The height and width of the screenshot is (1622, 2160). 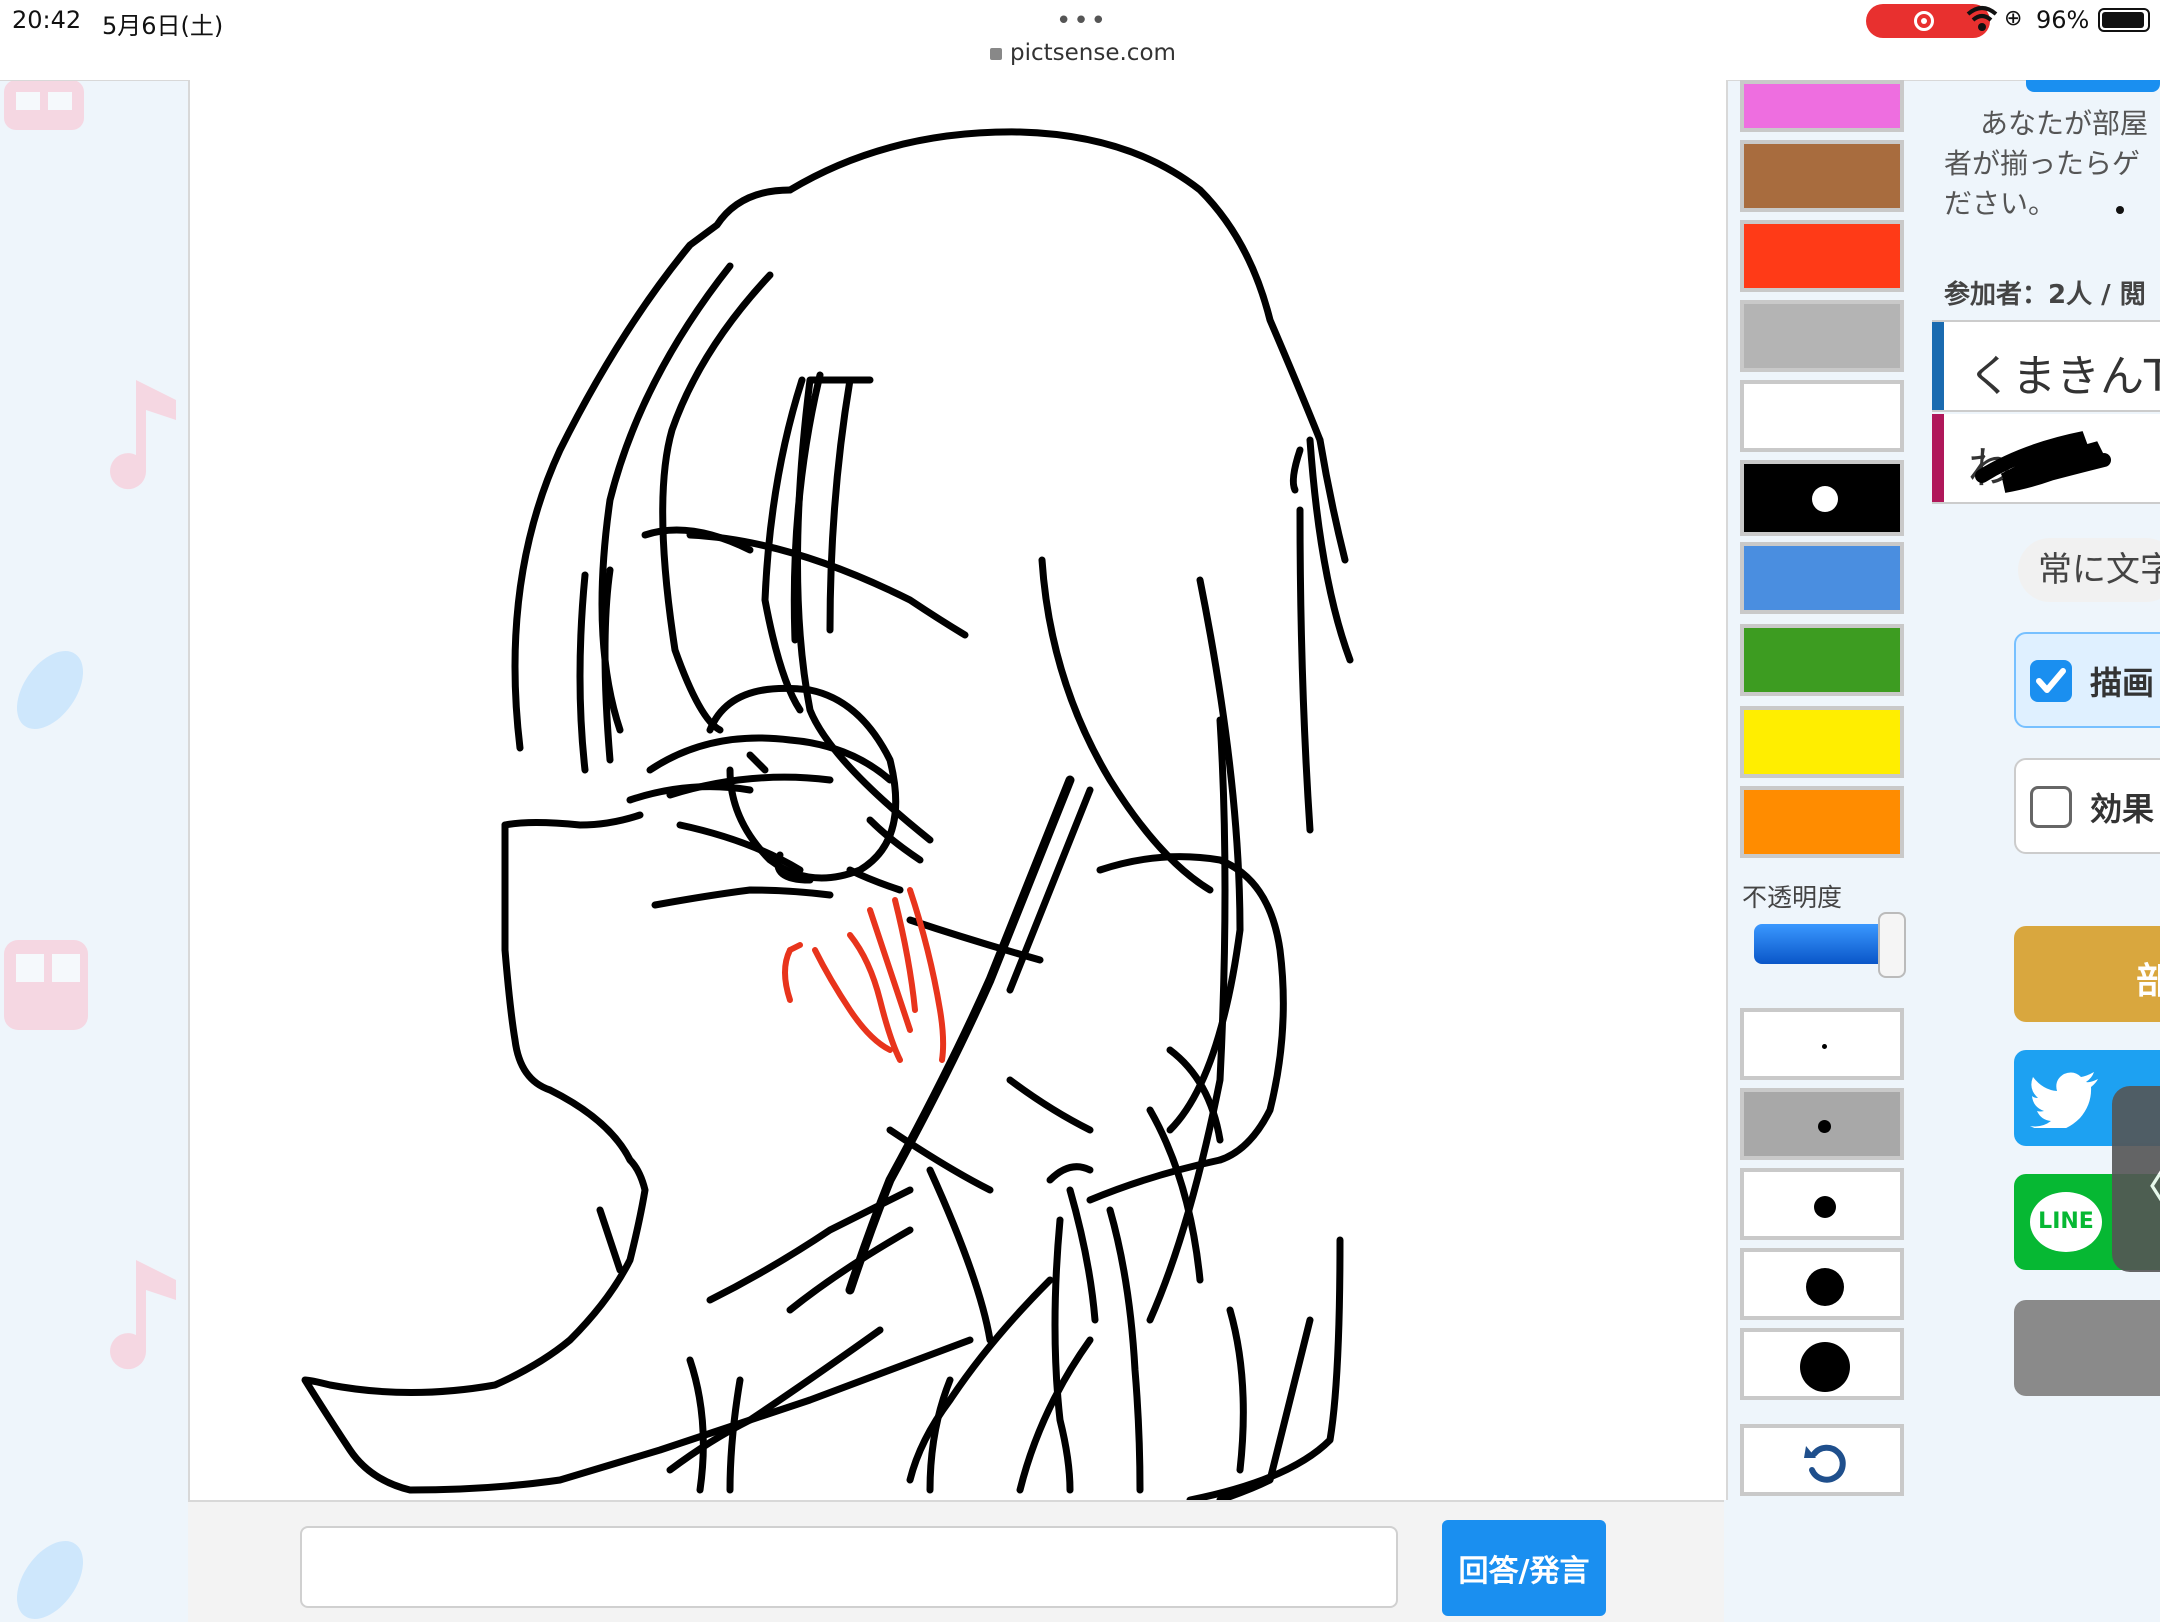 I want to click on opacity-slider-track, so click(x=1821, y=944).